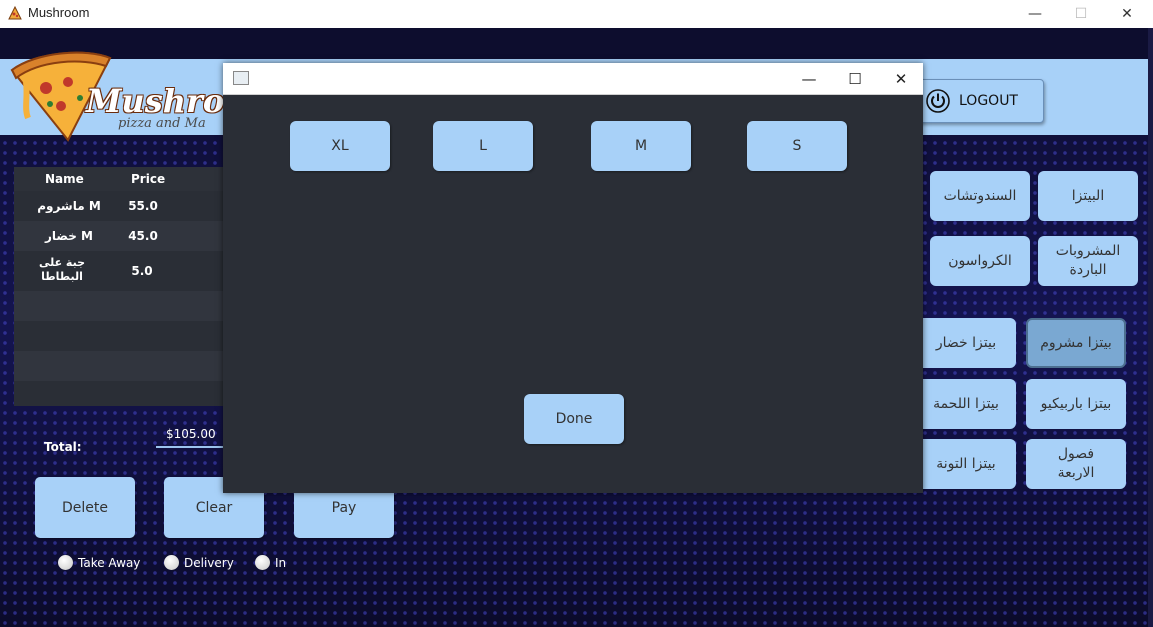 This screenshot has width=1153, height=627. I want to click on radio-label: Take Away, so click(109, 562).